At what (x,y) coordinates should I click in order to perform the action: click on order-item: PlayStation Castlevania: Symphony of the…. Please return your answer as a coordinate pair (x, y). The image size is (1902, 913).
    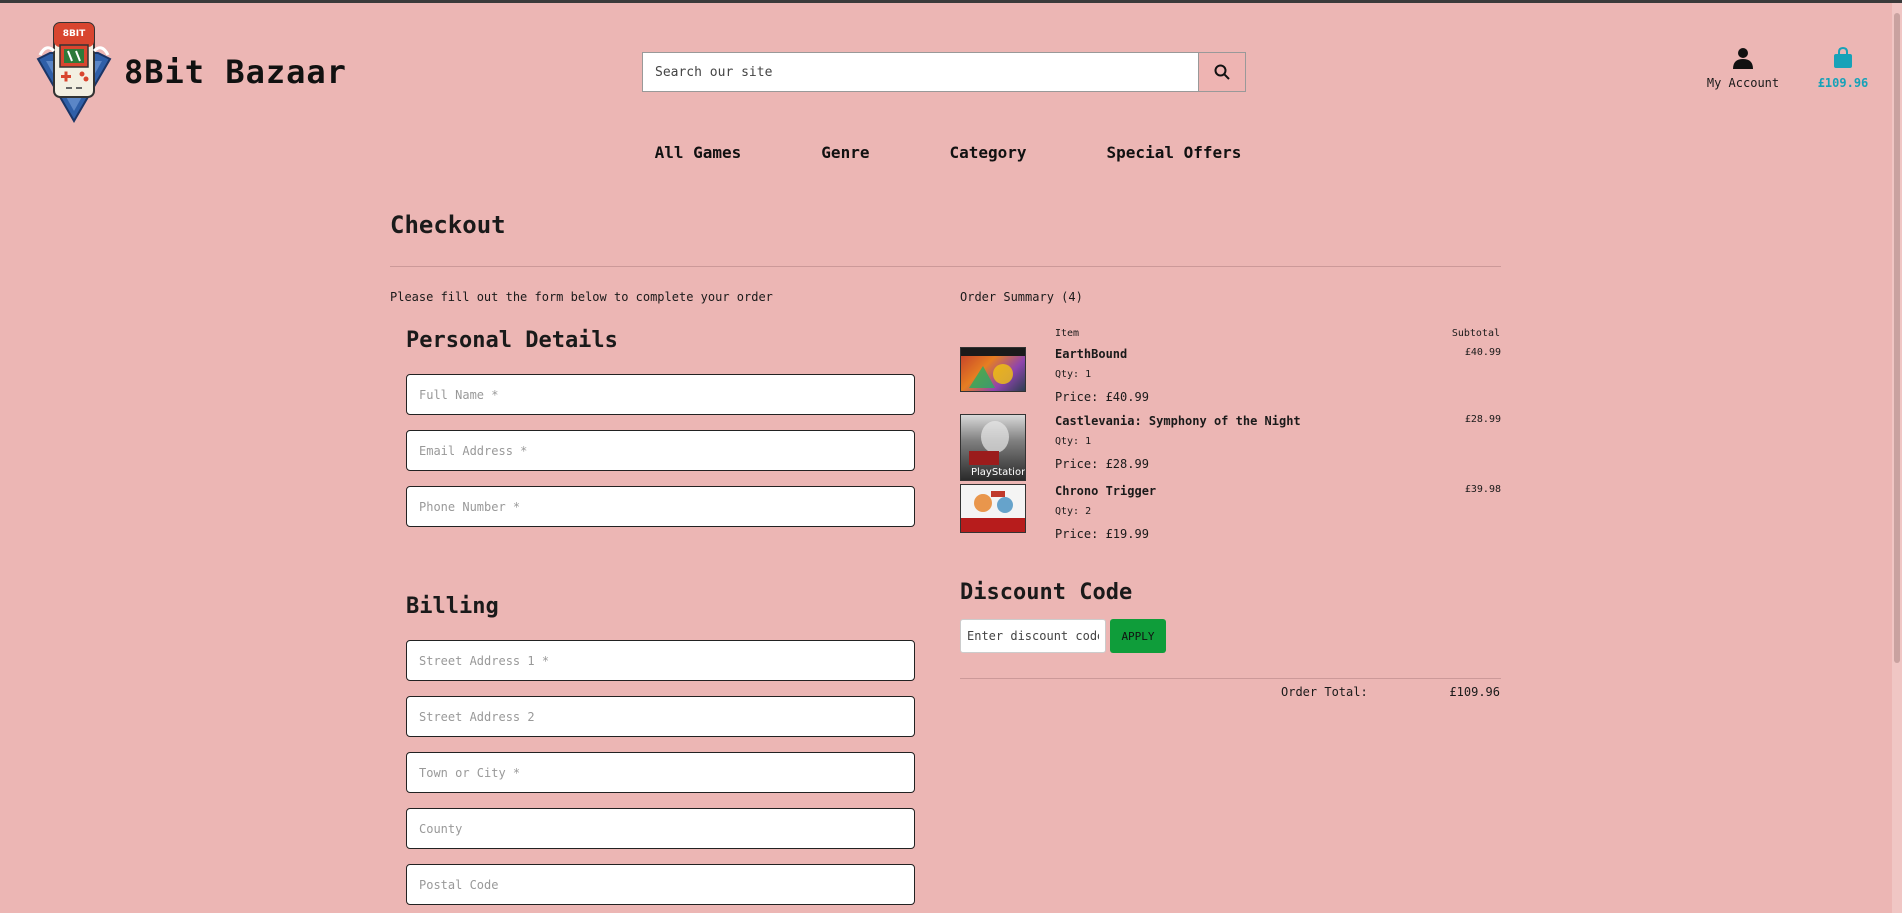
    Looking at the image, I should click on (1230, 448).